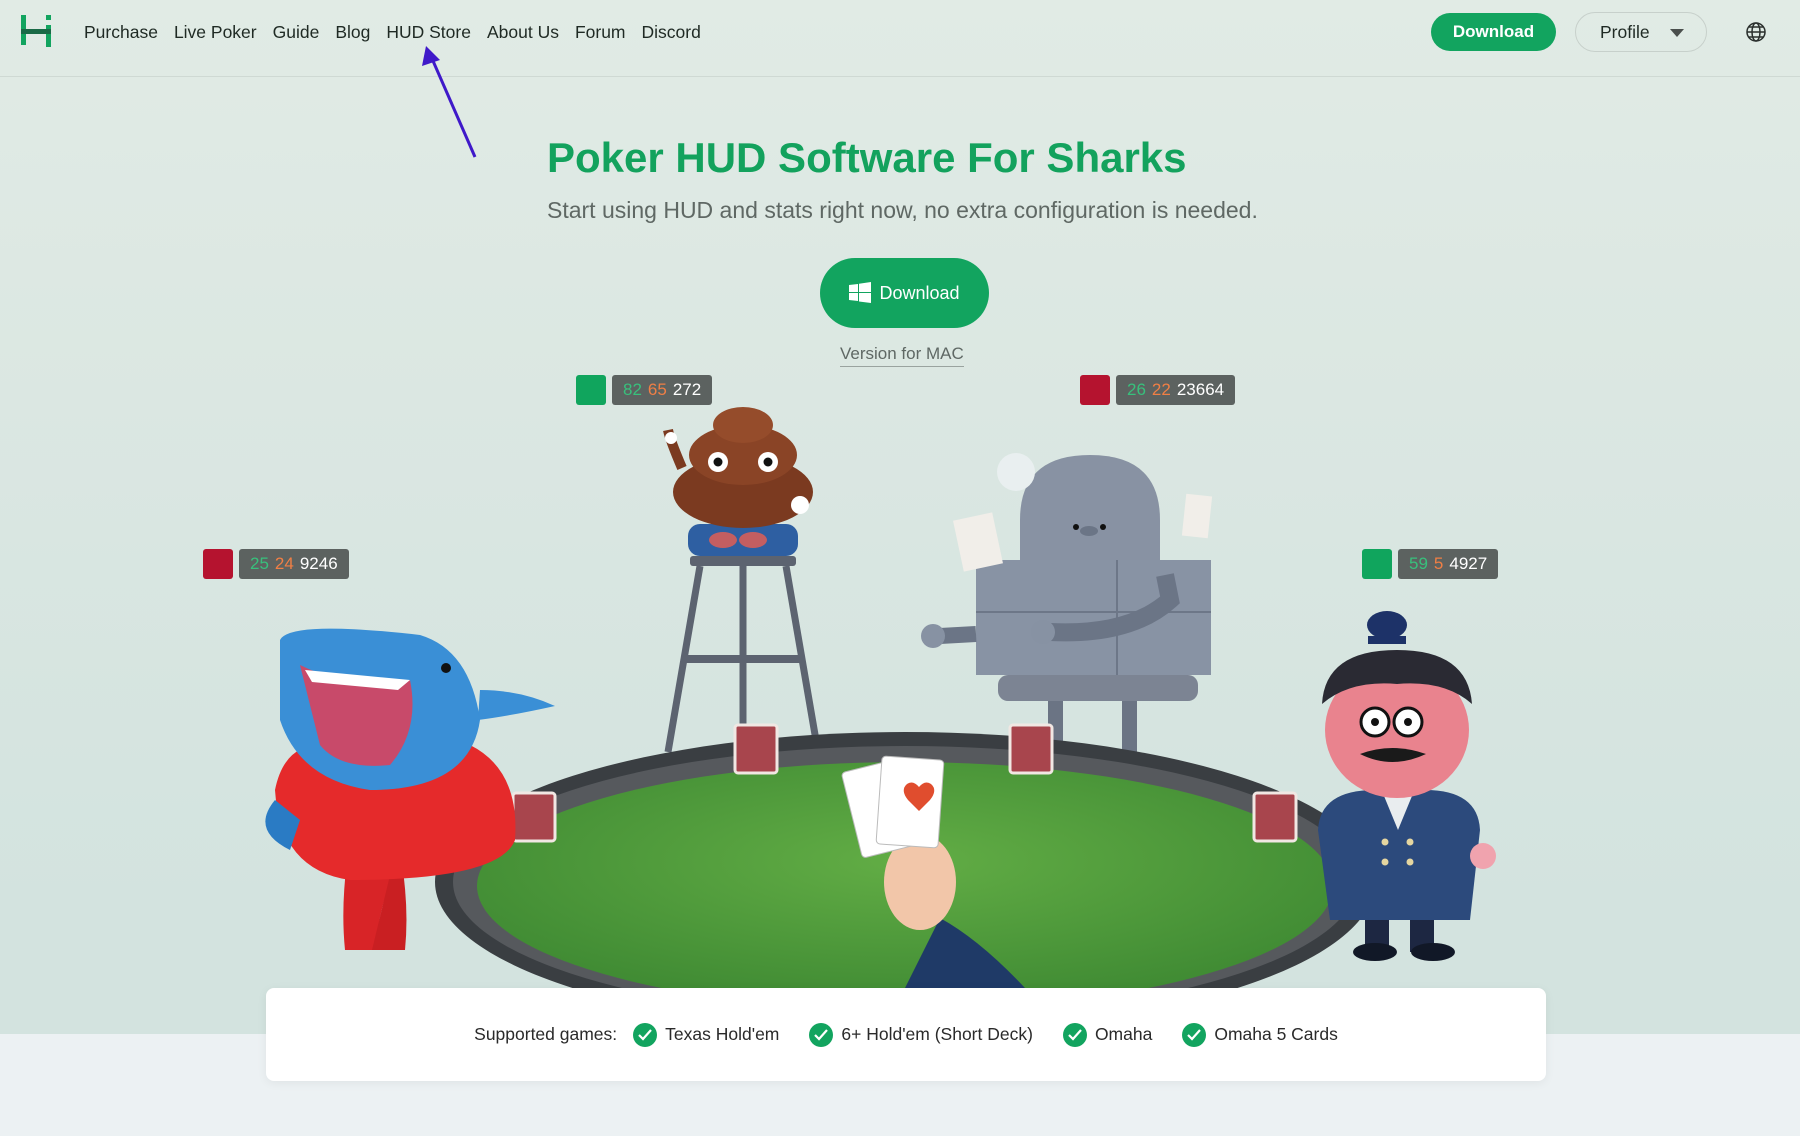 The width and height of the screenshot is (1800, 1136). I want to click on nav-discord: Discord, so click(671, 32).